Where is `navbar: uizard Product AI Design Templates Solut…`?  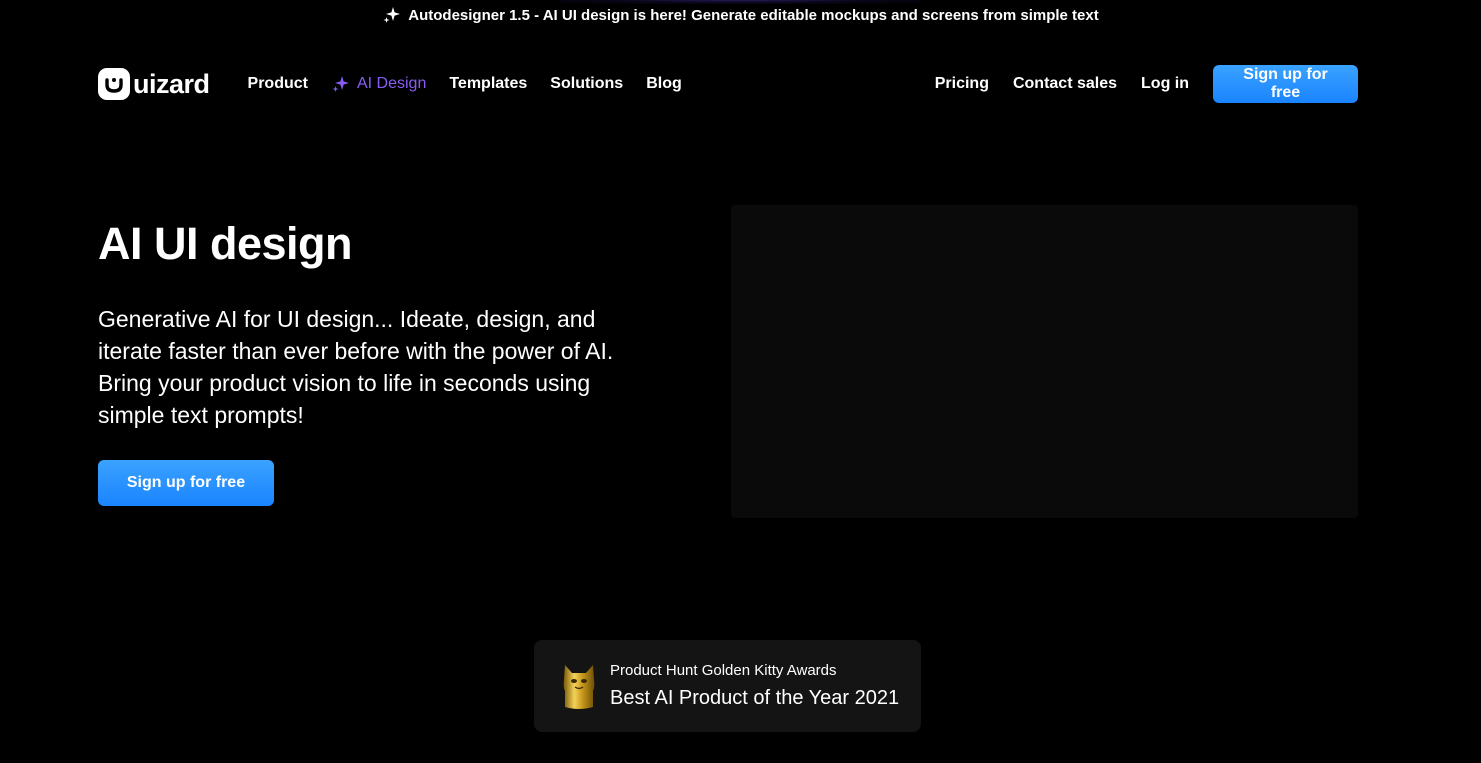 navbar: uizard Product AI Design Templates Solut… is located at coordinates (728, 84).